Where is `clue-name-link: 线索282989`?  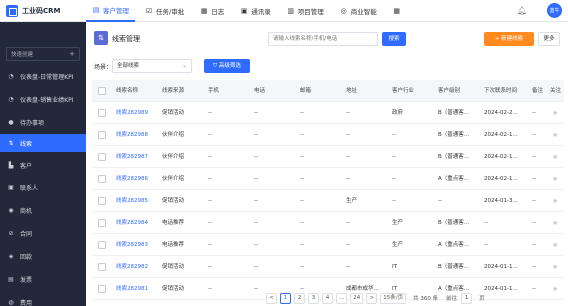 clue-name-link: 线索282989 is located at coordinates (132, 113).